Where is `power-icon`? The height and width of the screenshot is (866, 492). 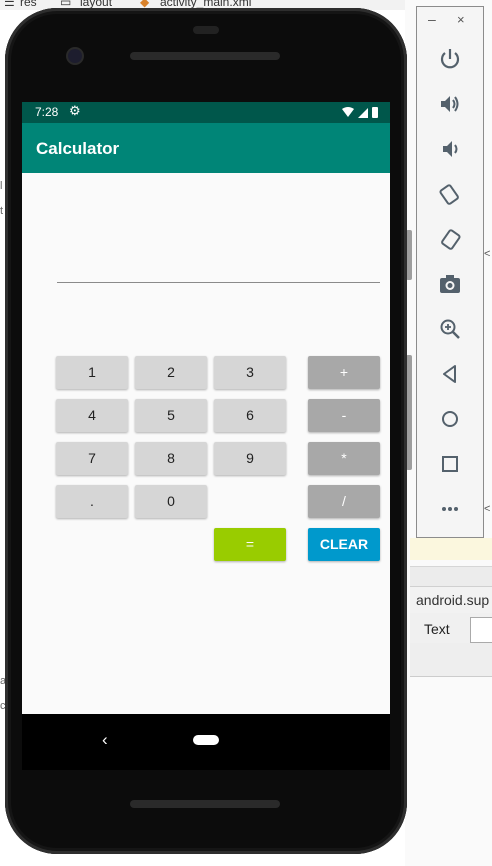
power-icon is located at coordinates (450, 59).